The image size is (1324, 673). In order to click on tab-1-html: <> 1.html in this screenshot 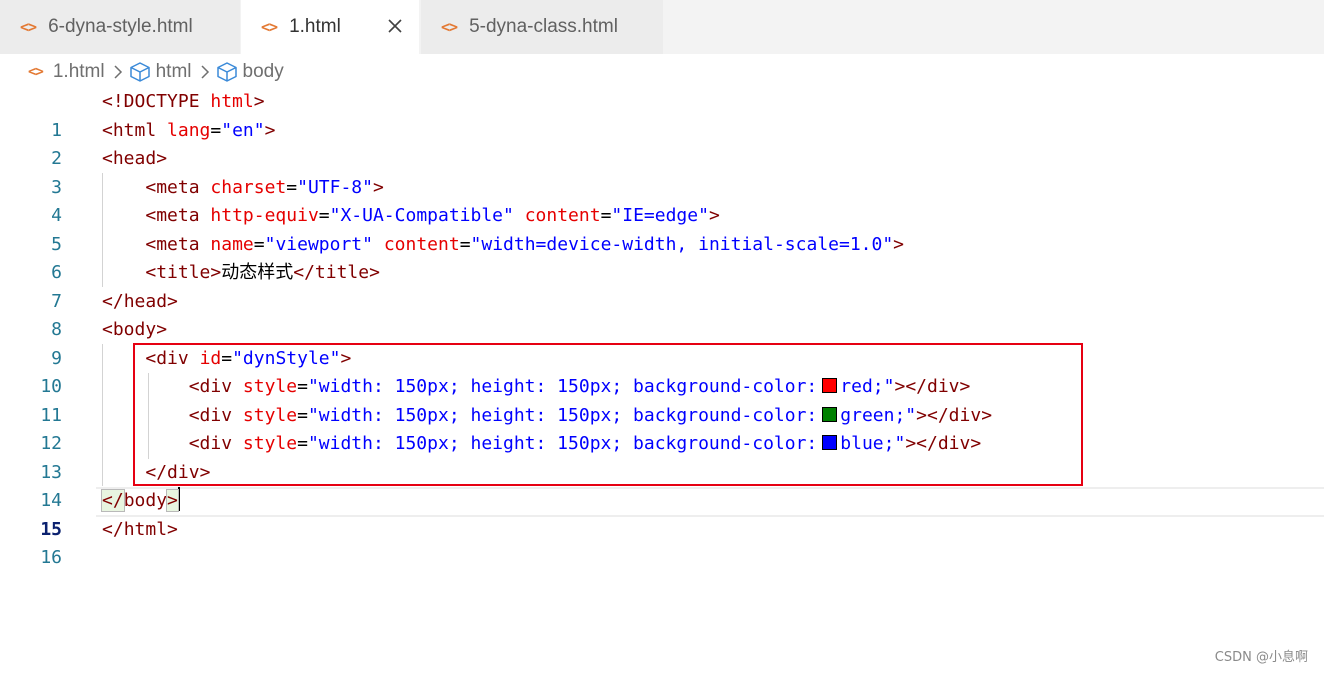, I will do `click(330, 27)`.